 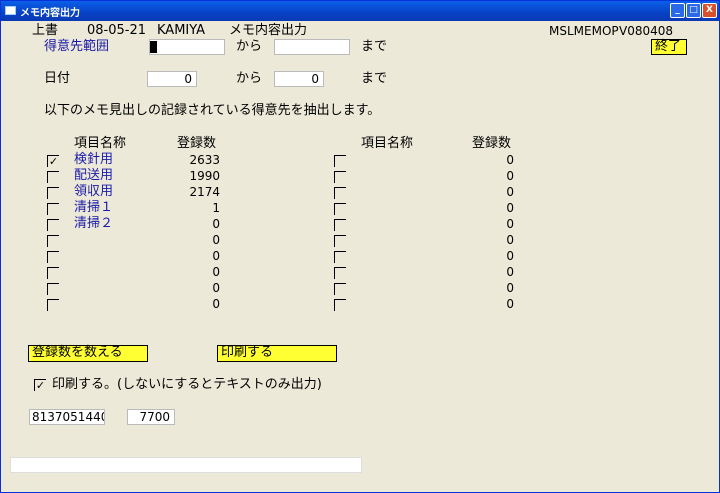 What do you see at coordinates (153, 47) in the screenshot?
I see `text-cursor` at bounding box center [153, 47].